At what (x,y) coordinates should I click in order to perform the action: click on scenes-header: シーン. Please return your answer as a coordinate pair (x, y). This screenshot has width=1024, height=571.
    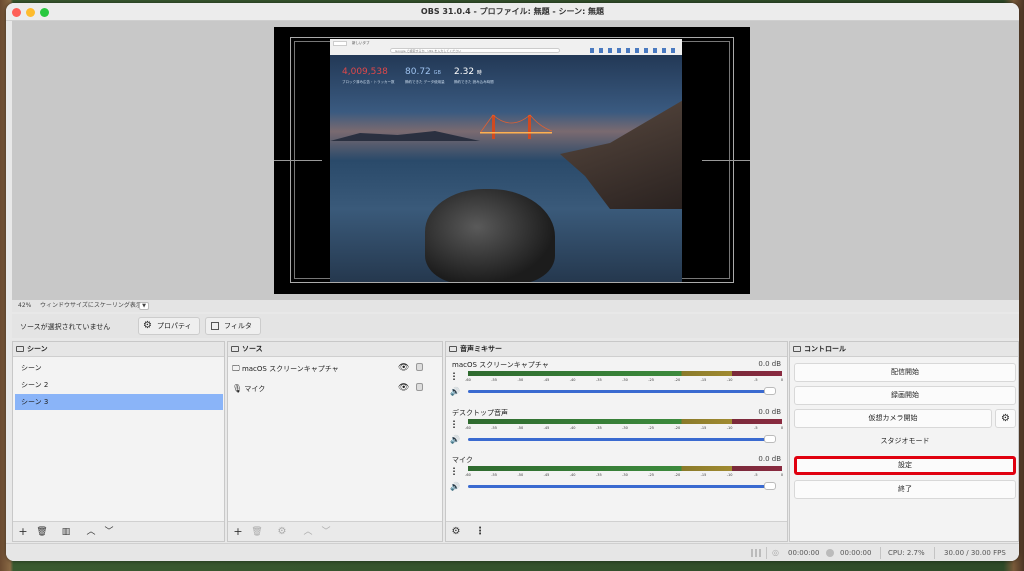
    Looking at the image, I should click on (118, 349).